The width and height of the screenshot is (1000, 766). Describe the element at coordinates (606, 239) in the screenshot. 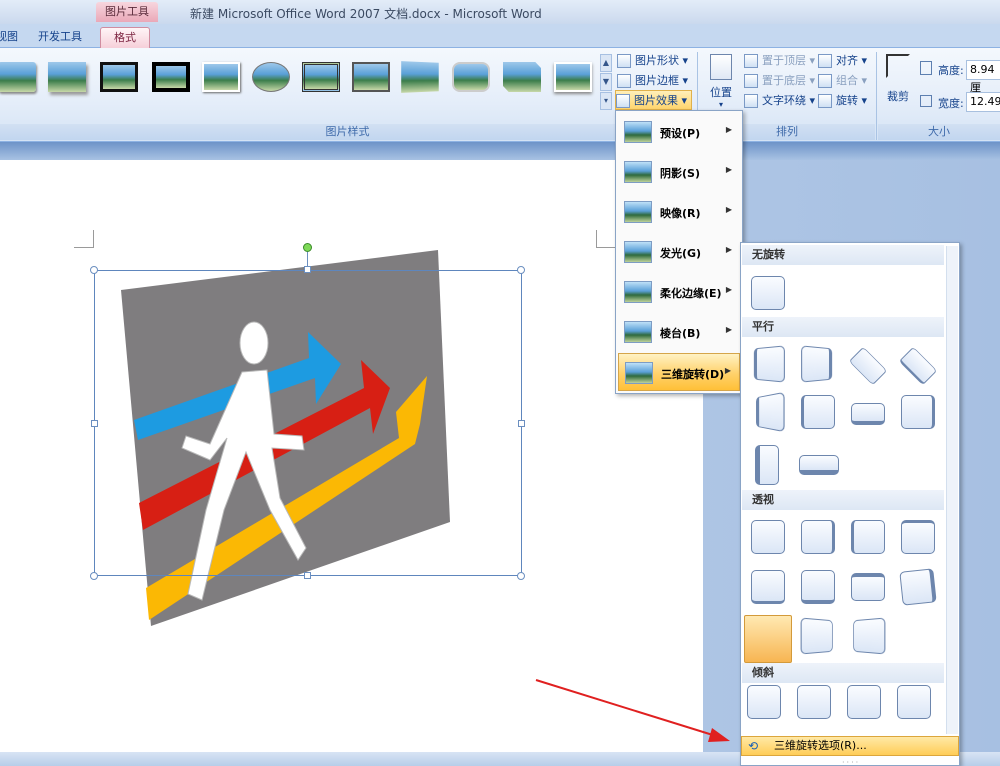

I see `margin-corner` at that location.